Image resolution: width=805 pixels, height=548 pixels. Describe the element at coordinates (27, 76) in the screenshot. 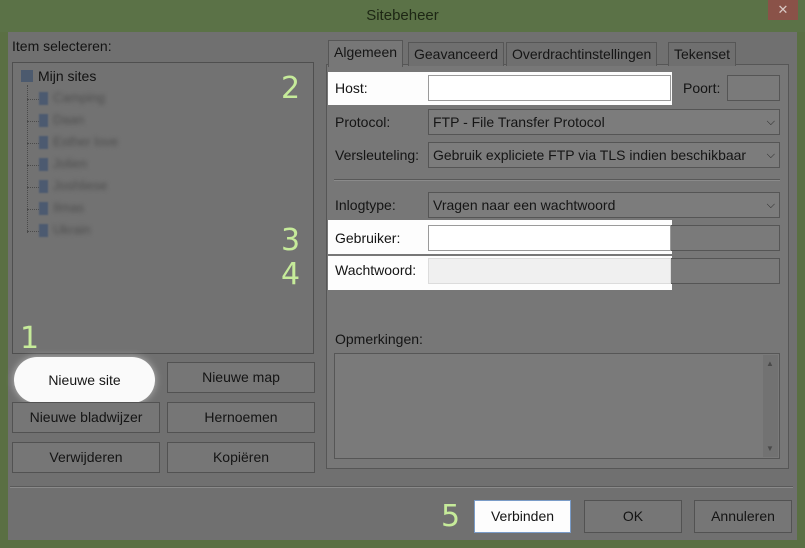

I see `folder-icon` at that location.